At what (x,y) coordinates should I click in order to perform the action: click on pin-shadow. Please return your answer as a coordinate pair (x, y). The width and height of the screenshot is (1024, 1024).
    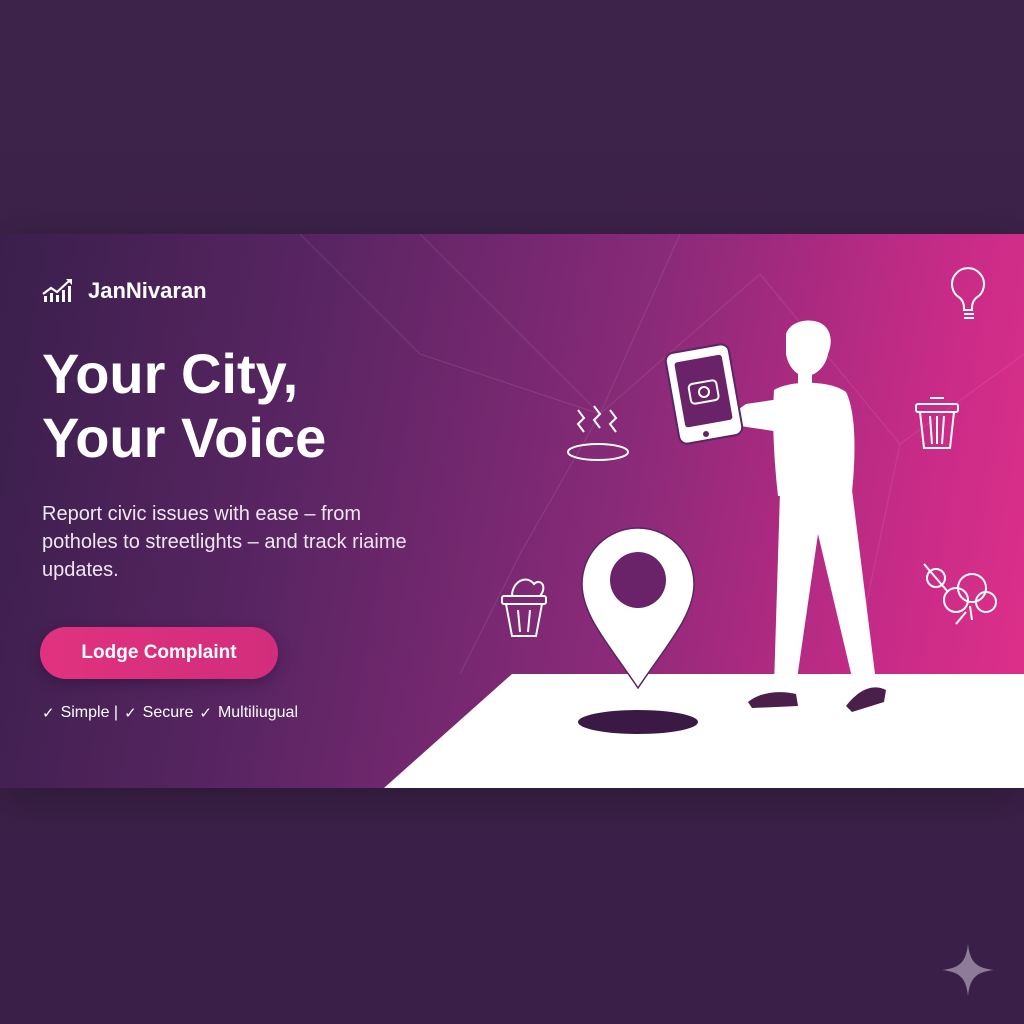
    Looking at the image, I should click on (638, 722).